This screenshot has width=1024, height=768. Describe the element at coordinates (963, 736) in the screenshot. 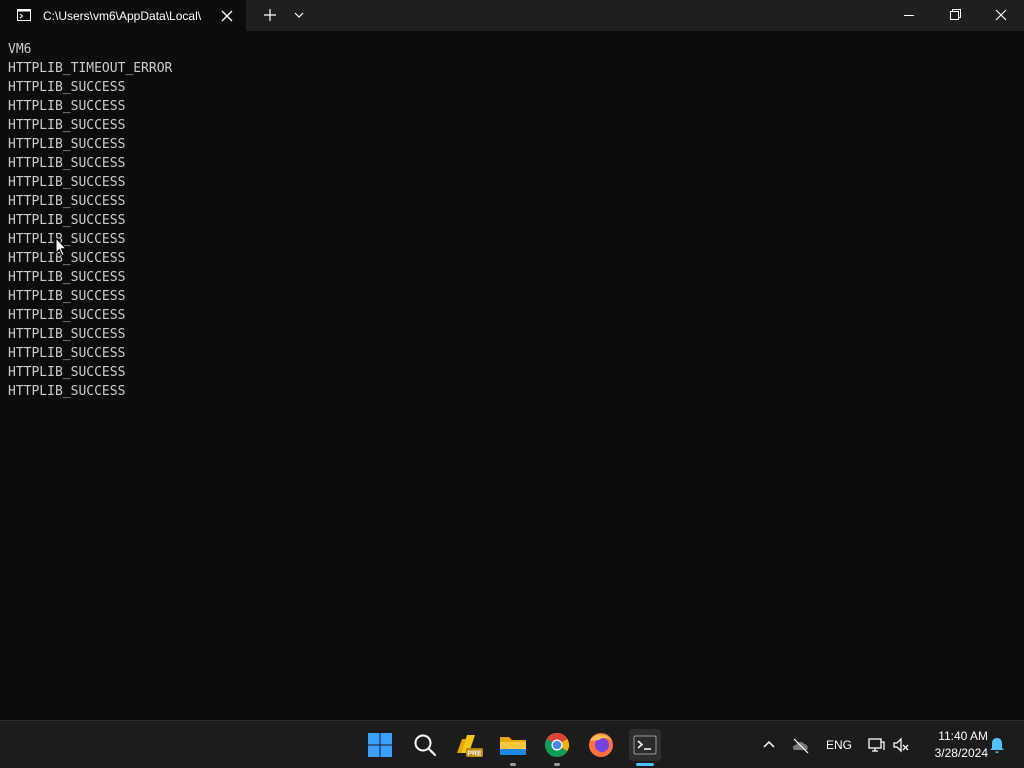

I see `clock-time: 11:40 AM` at that location.